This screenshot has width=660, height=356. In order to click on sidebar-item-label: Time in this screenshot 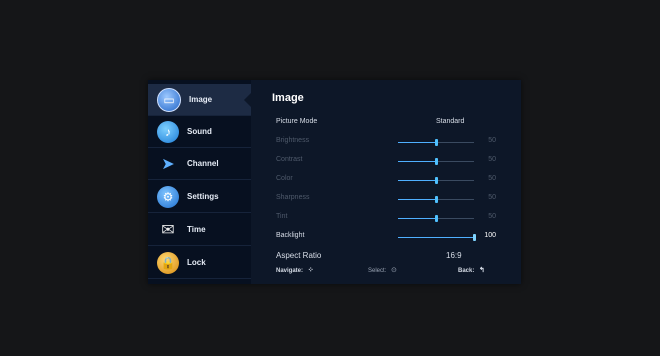, I will do `click(196, 229)`.